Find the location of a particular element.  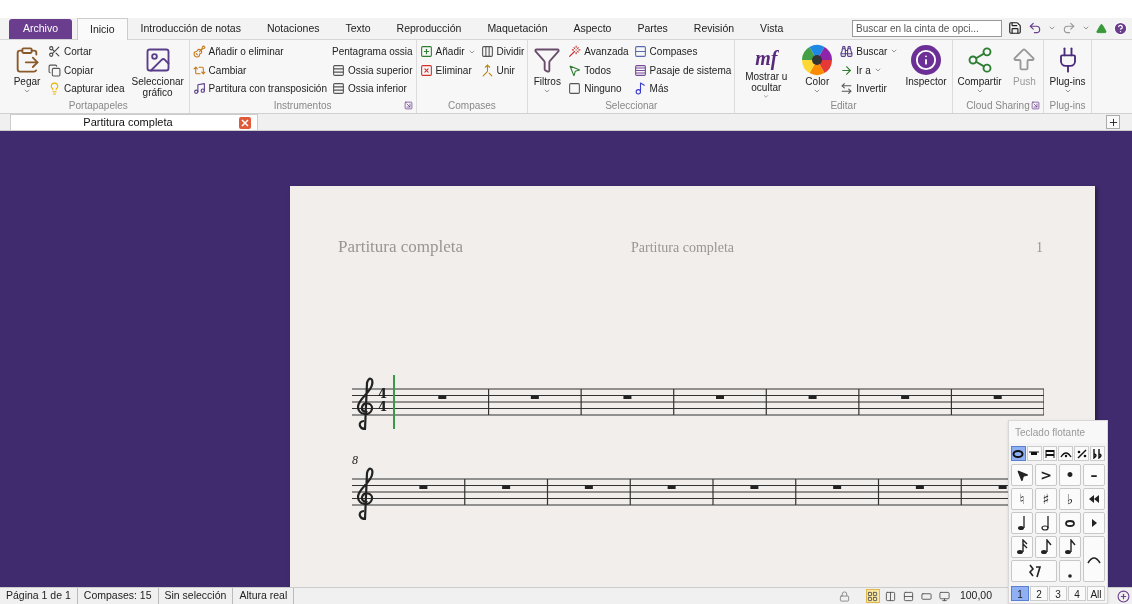

ribbon-tab: Revisión is located at coordinates (714, 29).